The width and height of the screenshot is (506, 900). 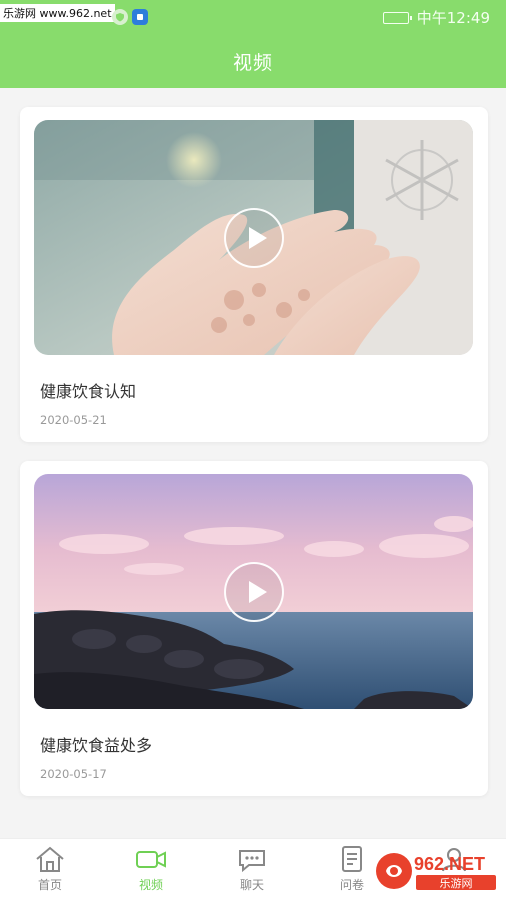 What do you see at coordinates (150, 885) in the screenshot?
I see `tab-label: 视频` at bounding box center [150, 885].